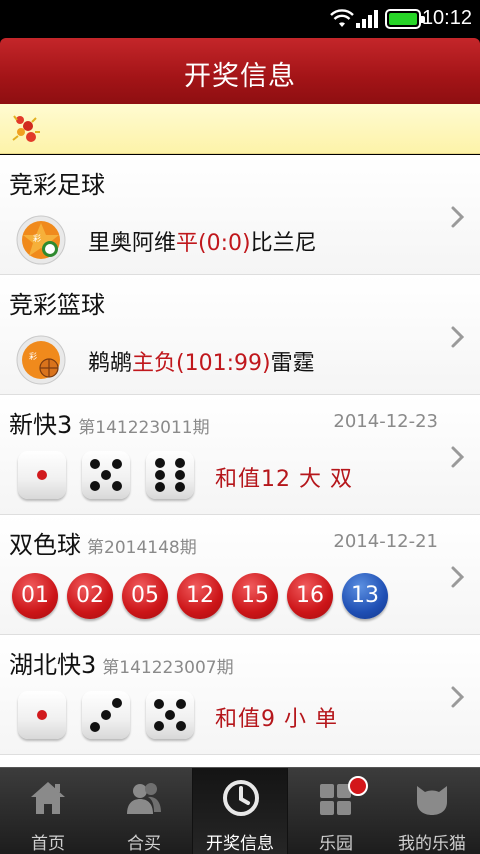 The image size is (480, 854). What do you see at coordinates (168, 668) in the screenshot?
I see `issue-number: 第141223007期` at bounding box center [168, 668].